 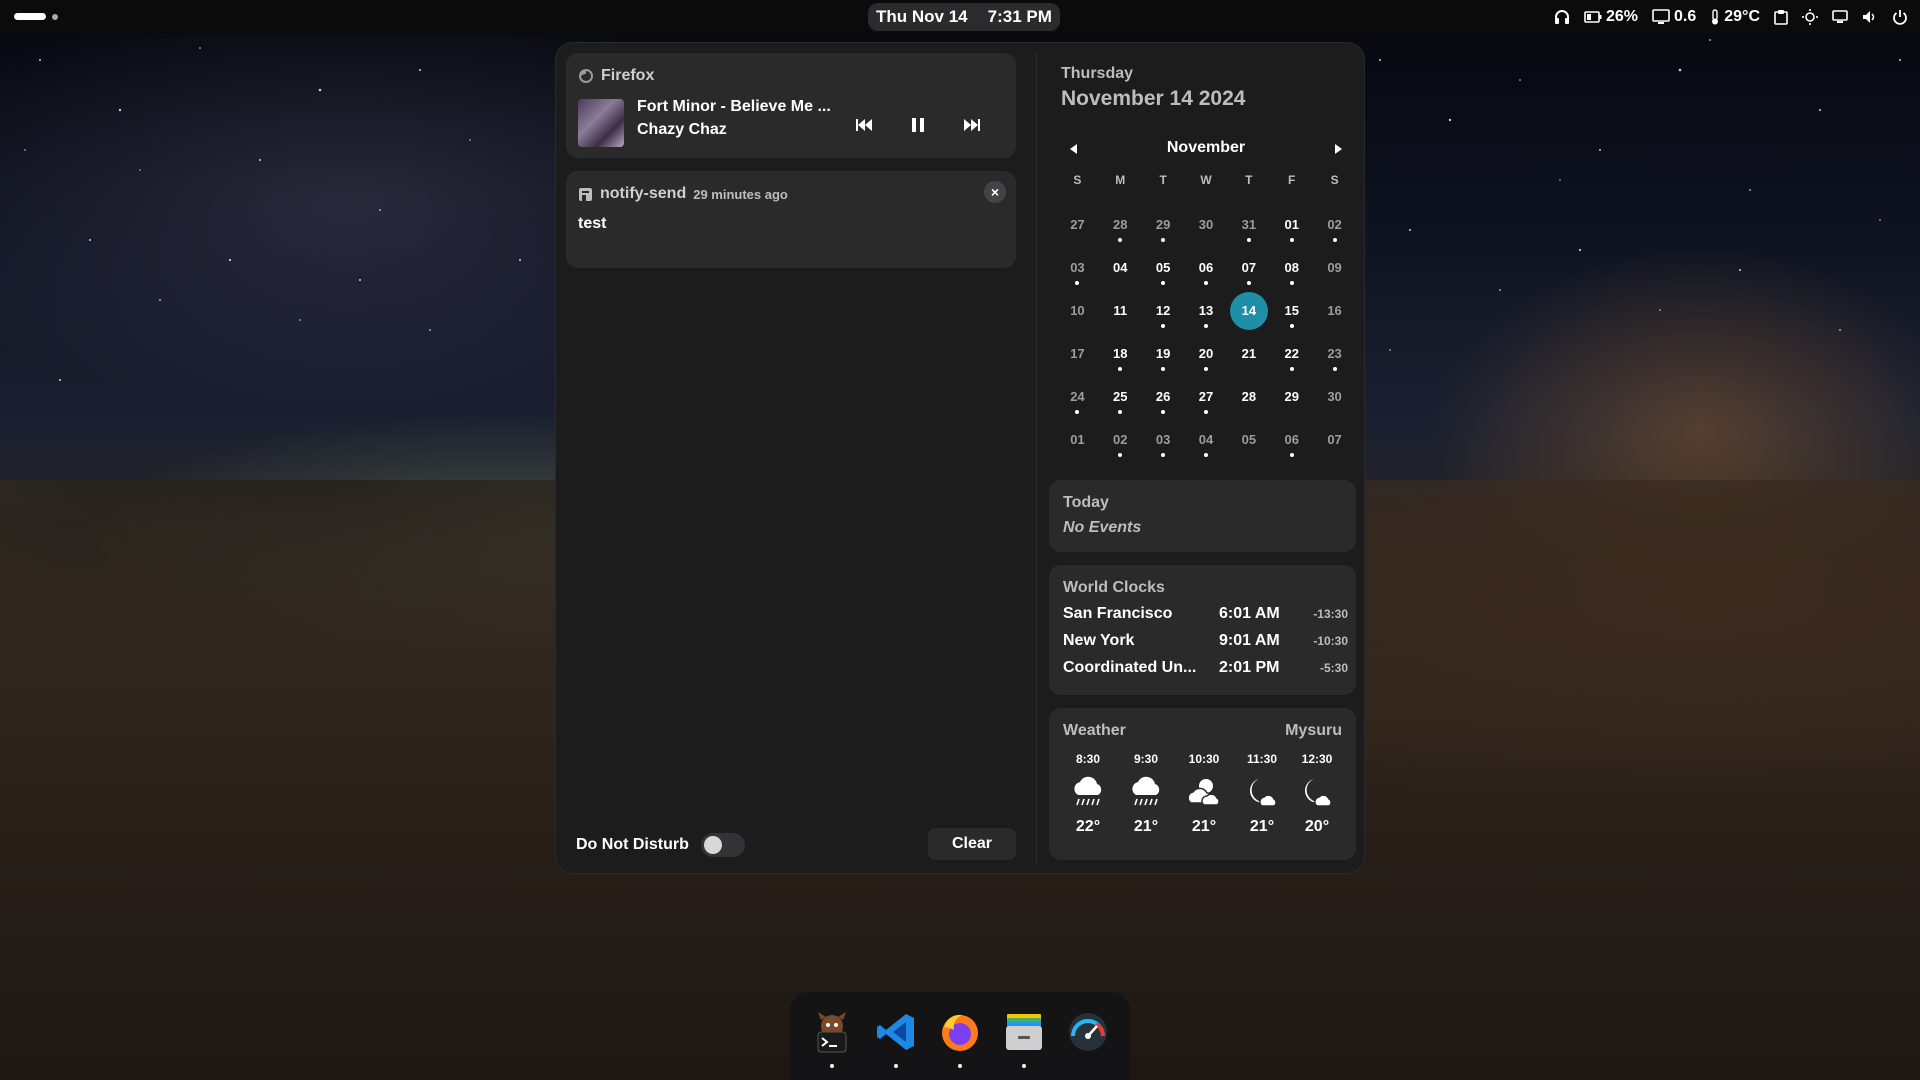 I want to click on media-app-header: Firefox, so click(x=616, y=76).